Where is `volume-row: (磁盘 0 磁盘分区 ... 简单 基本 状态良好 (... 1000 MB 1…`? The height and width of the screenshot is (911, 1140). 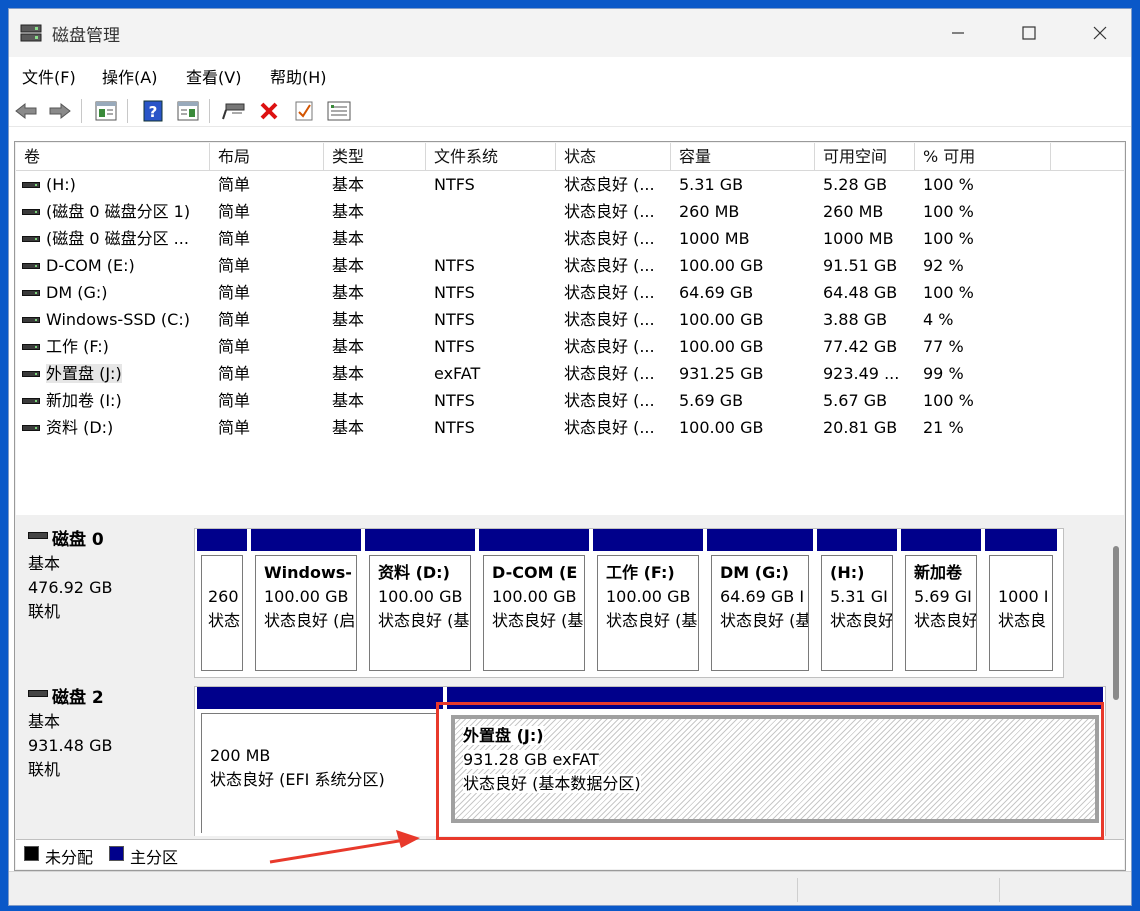 volume-row: (磁盘 0 磁盘分区 ... 简单 基本 状态良好 (... 1000 MB 1… is located at coordinates (570, 238).